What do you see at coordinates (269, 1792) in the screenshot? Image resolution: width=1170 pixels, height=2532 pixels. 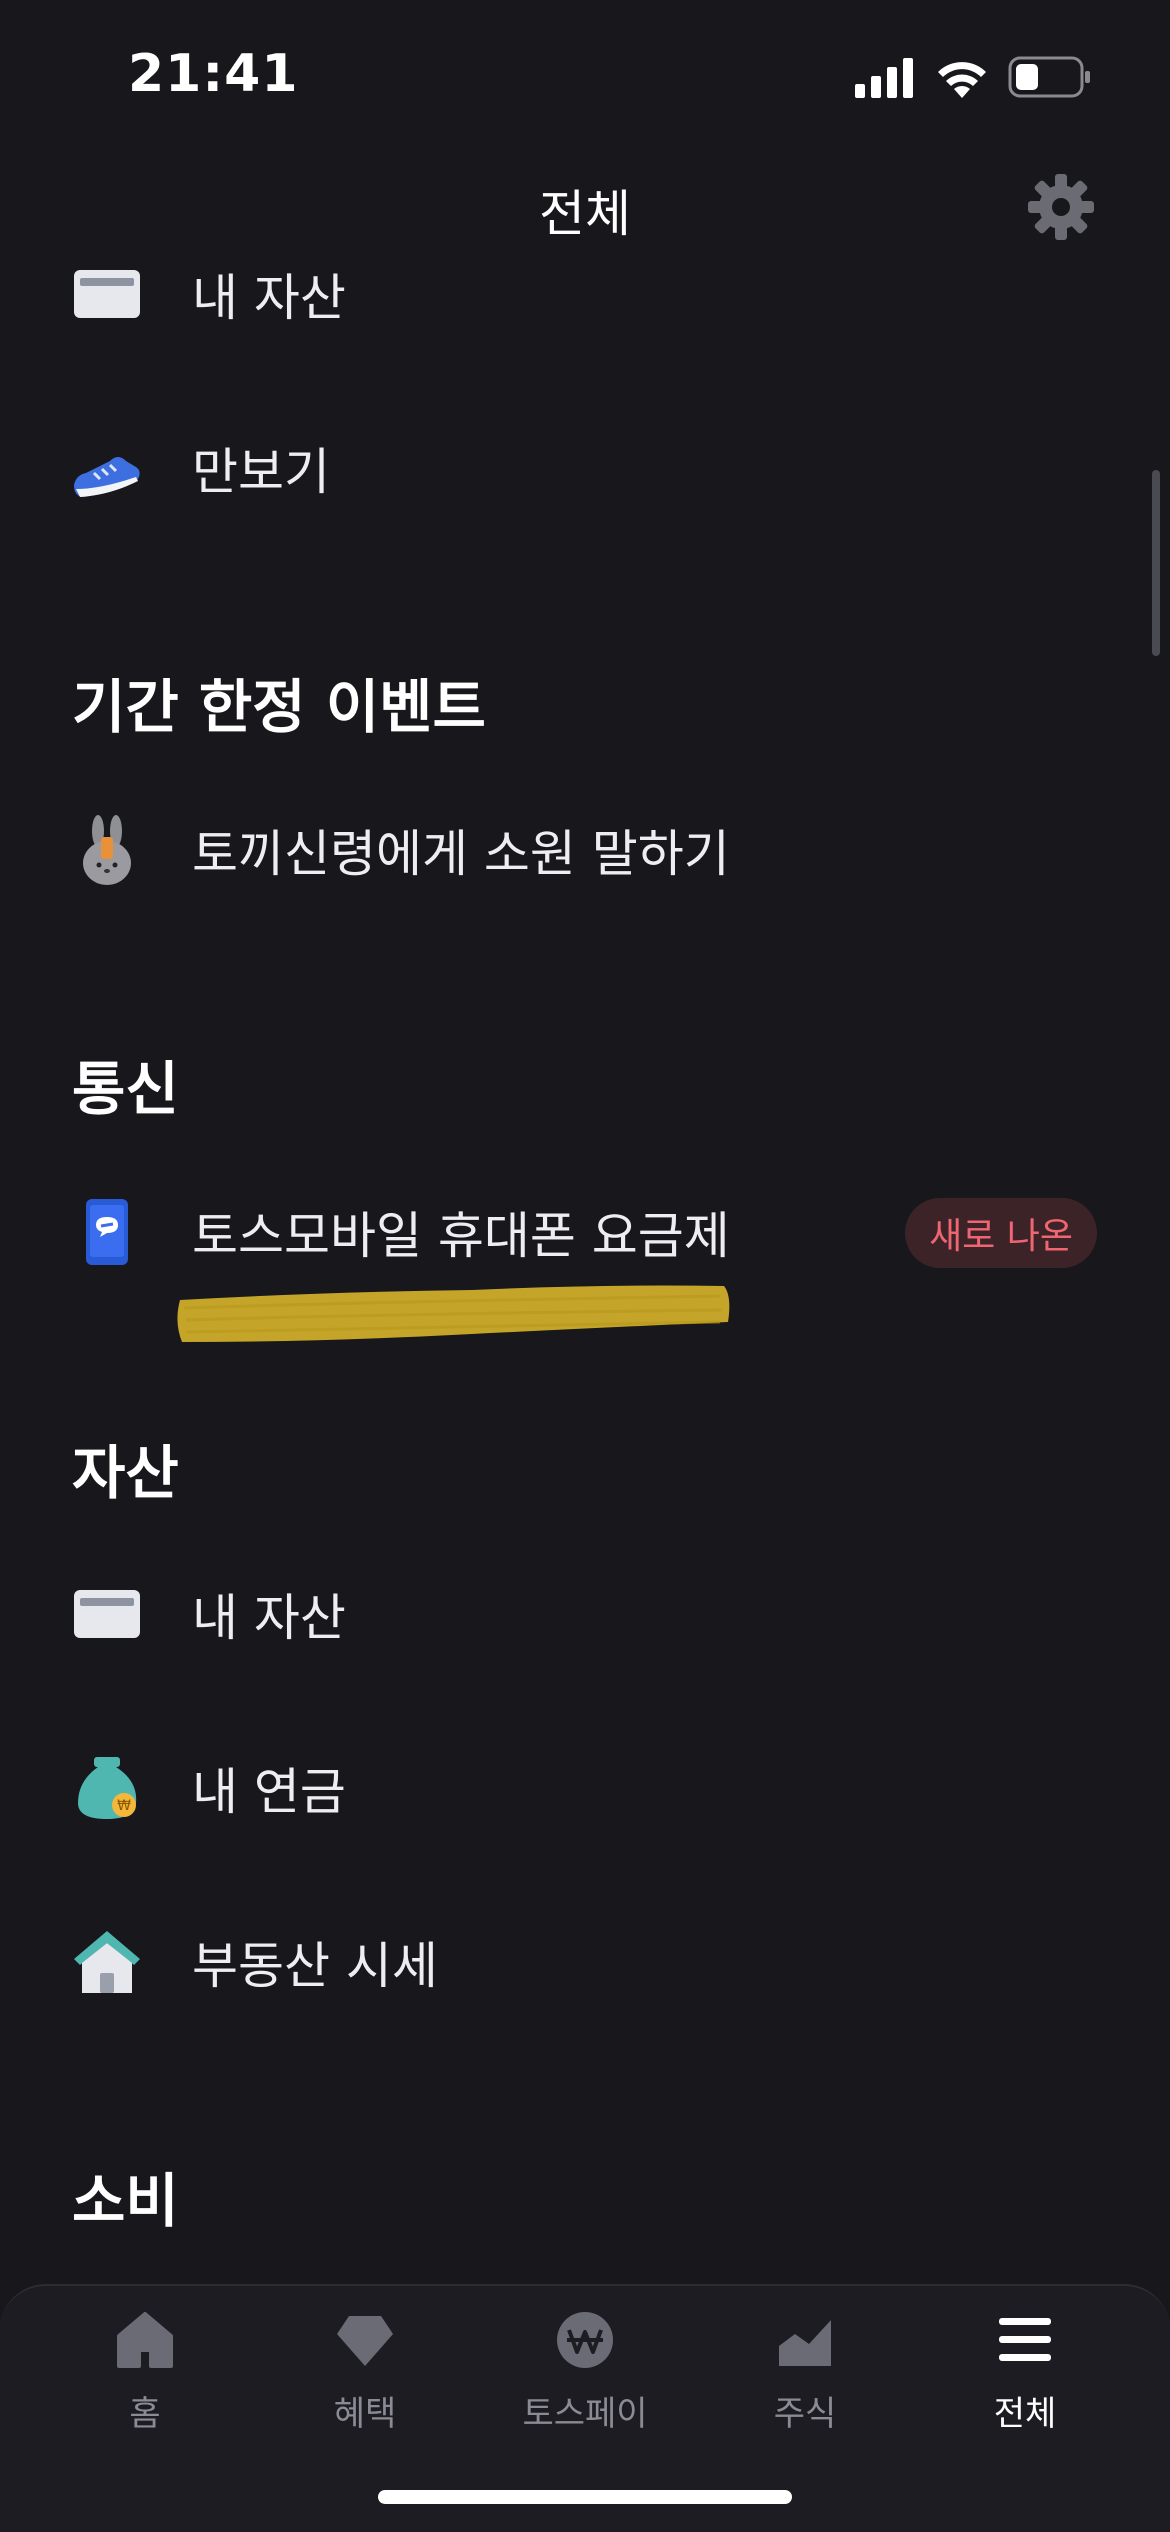 I see `menu-item-label: 내 연금` at bounding box center [269, 1792].